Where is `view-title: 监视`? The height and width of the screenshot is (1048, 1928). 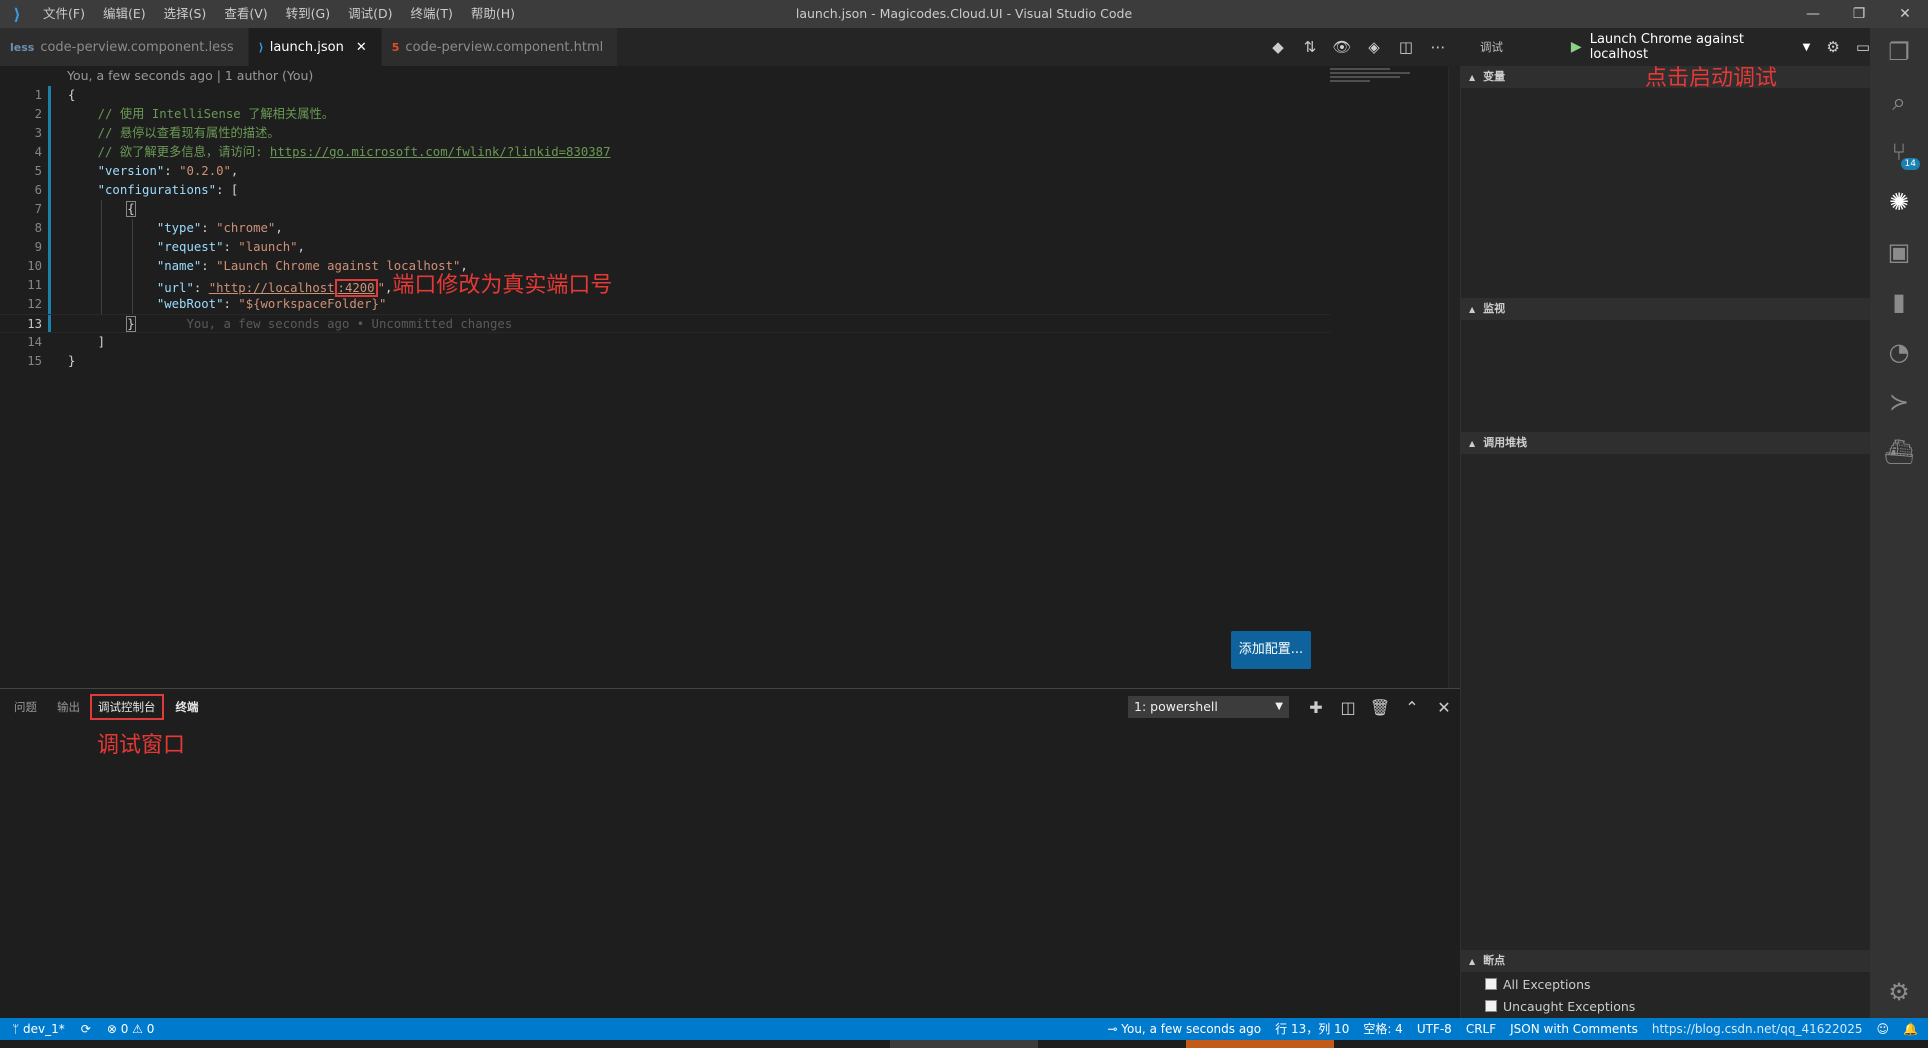 view-title: 监视 is located at coordinates (1494, 308).